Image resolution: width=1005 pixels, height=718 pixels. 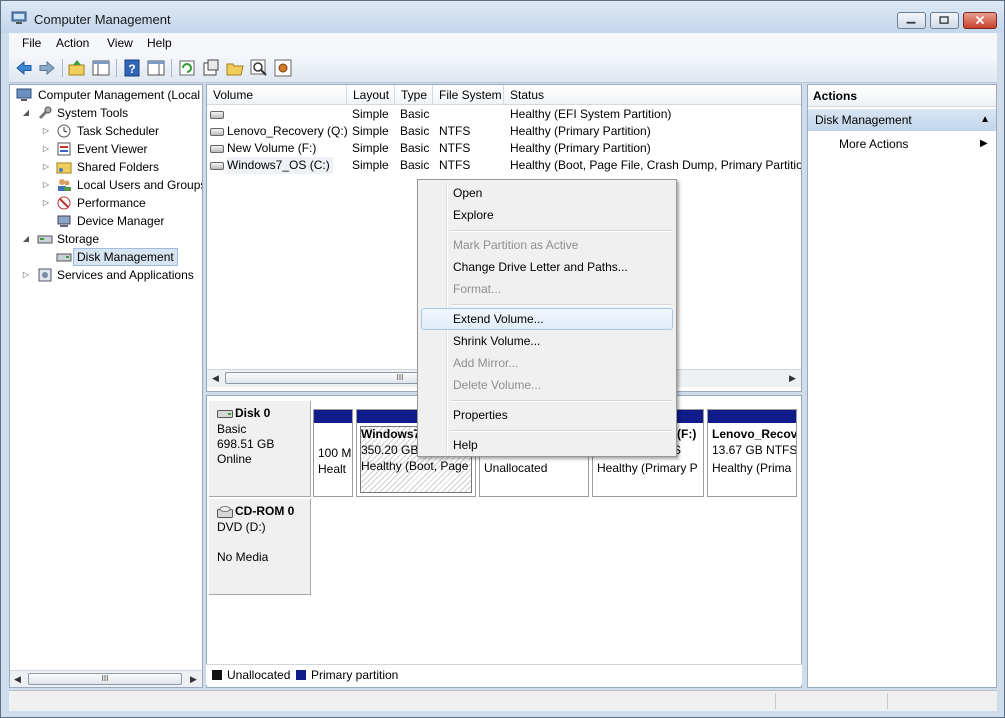 What do you see at coordinates (333, 416) in the screenshot?
I see `partition-bar` at bounding box center [333, 416].